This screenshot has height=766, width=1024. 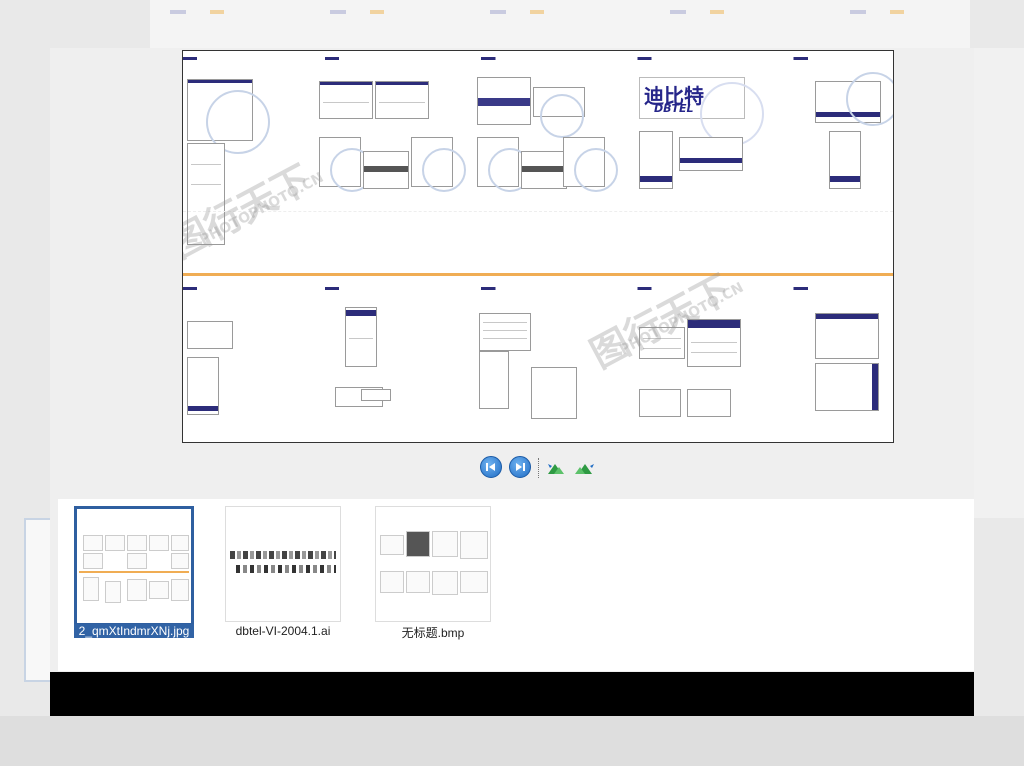 I want to click on thumbnail-1-label: 2_qmXtIndmrXNj.jpg, so click(x=134, y=631).